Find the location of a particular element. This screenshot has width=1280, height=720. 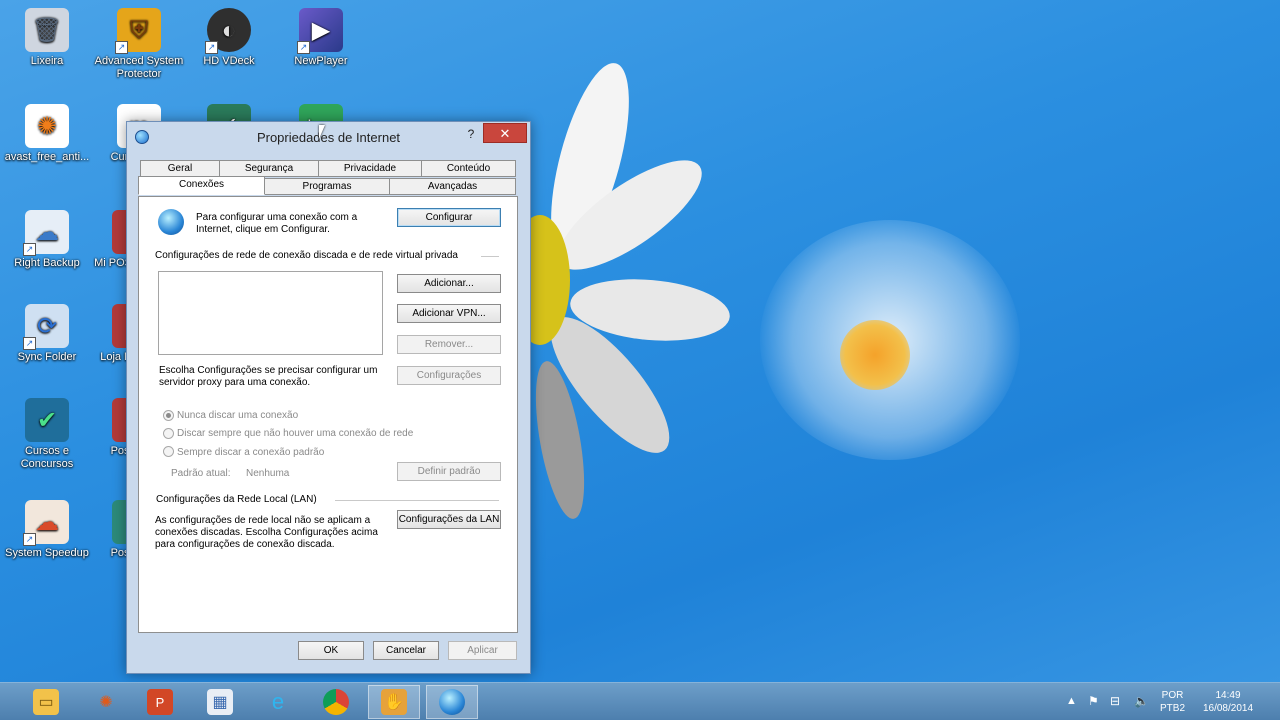

desktop-icon-label: HD VDeck is located at coordinates (229, 61).